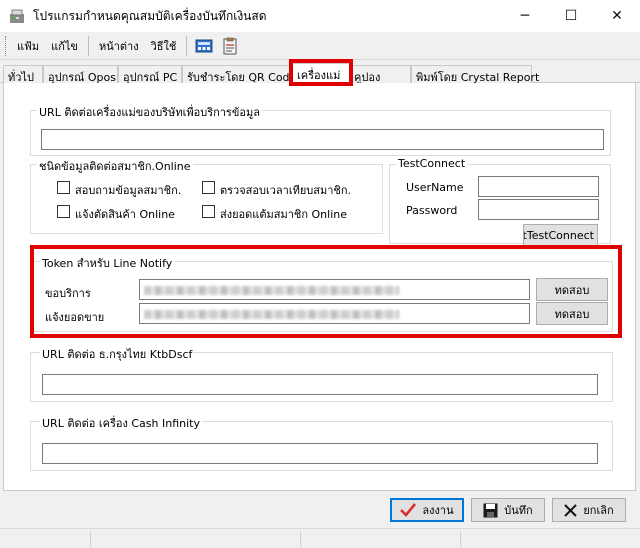 The height and width of the screenshot is (548, 640). I want to click on member-online-label: ชนิดข้อมูลติดต่อสมาชิก.Online, so click(115, 166).